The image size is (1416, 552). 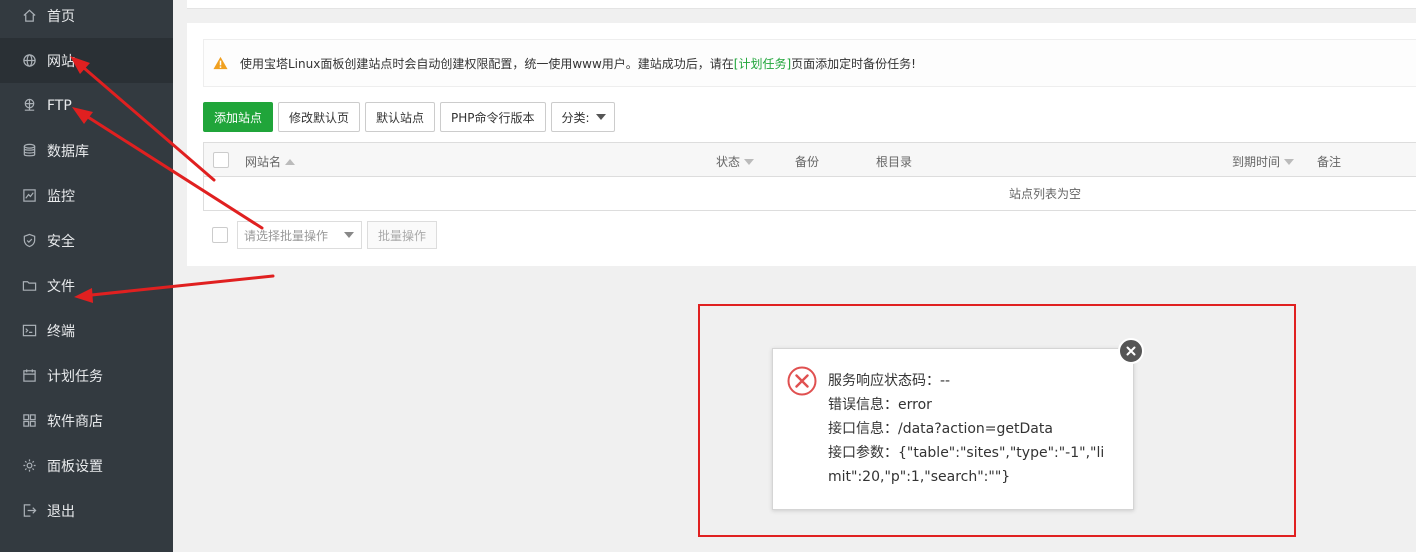 What do you see at coordinates (221, 160) in the screenshot?
I see `select-all-checkbox` at bounding box center [221, 160].